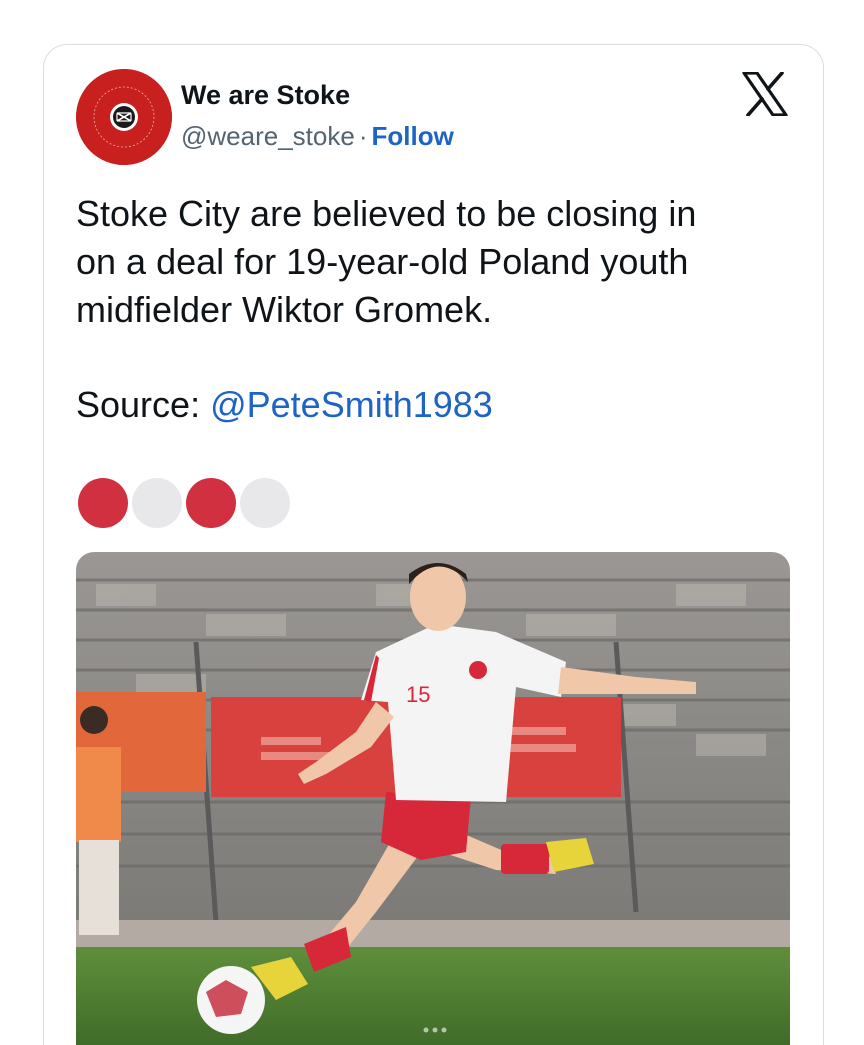  I want to click on shirt-number: 15, so click(418, 694).